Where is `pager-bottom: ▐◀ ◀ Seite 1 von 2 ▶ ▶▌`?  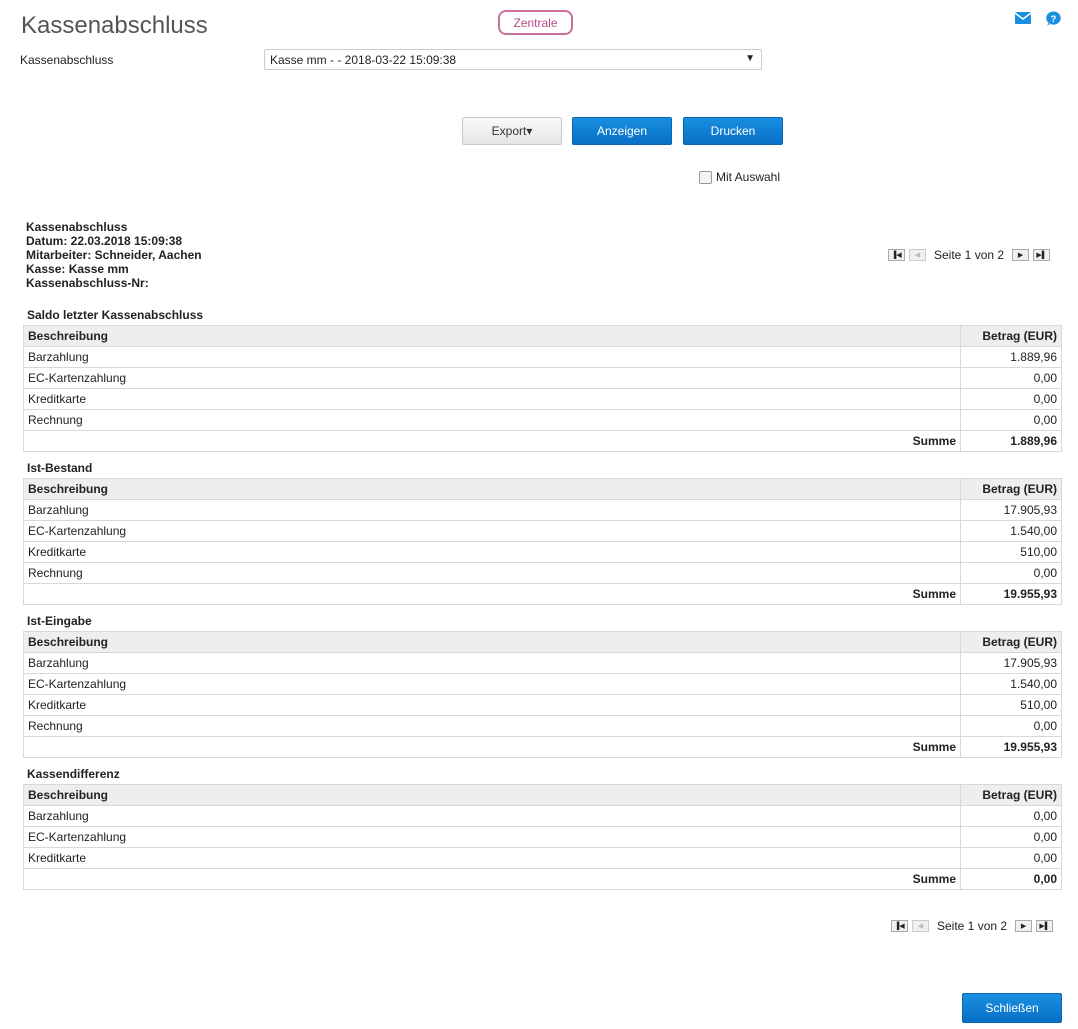
pager-bottom: ▐◀ ◀ Seite 1 von 2 ▶ ▶▌ is located at coordinates (972, 926).